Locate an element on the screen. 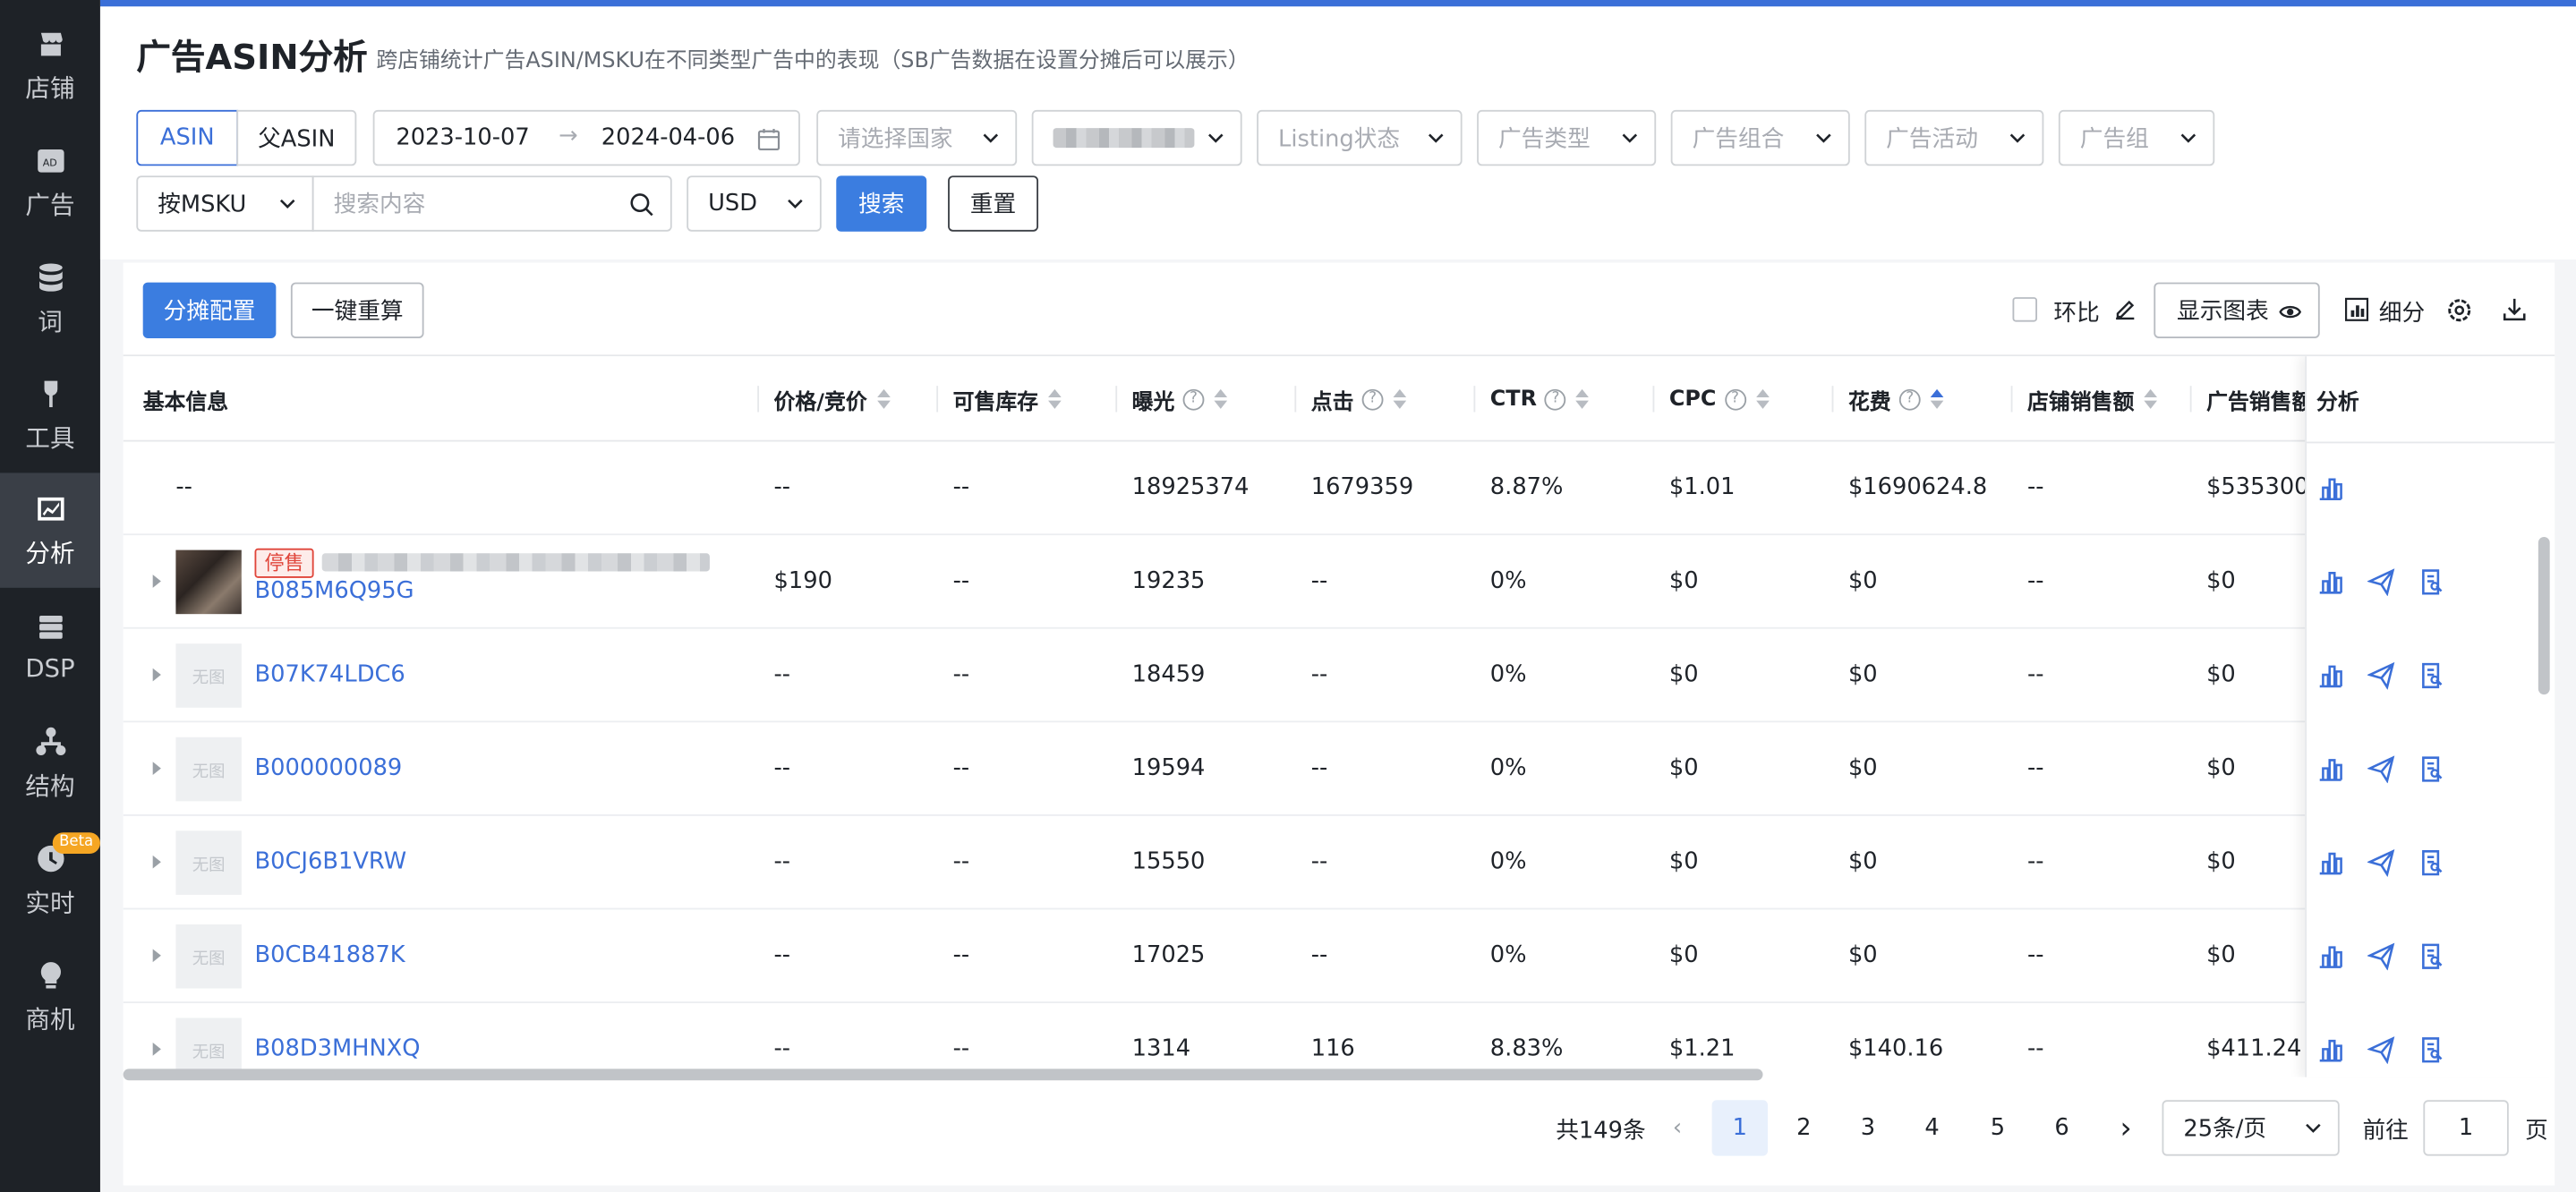 Image resolution: width=2576 pixels, height=1192 pixels. page-1: 1 is located at coordinates (1739, 1128).